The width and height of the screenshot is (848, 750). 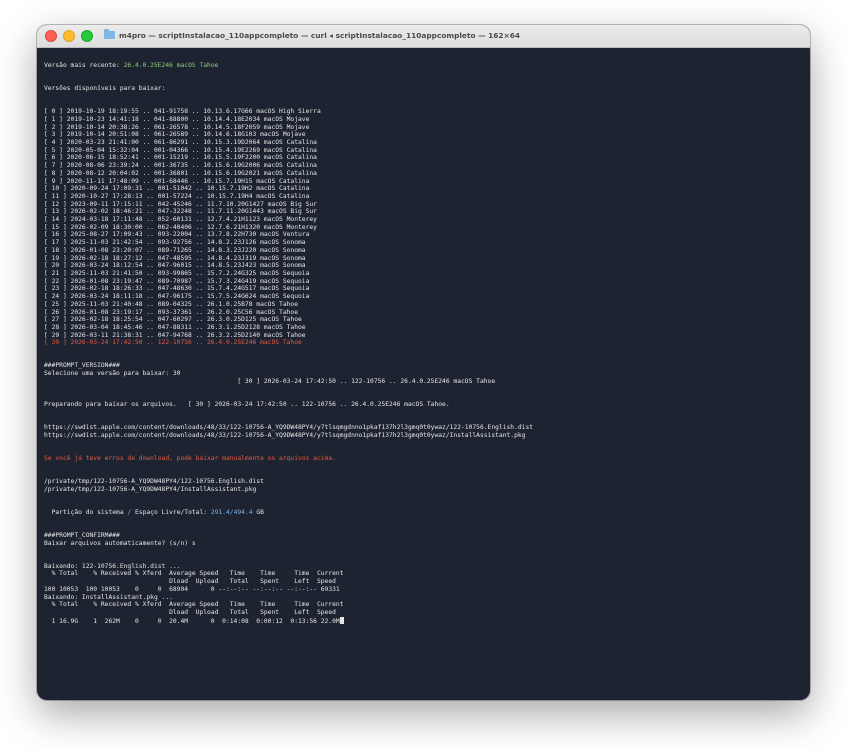 I want to click on folder-icon, so click(x=109, y=34).